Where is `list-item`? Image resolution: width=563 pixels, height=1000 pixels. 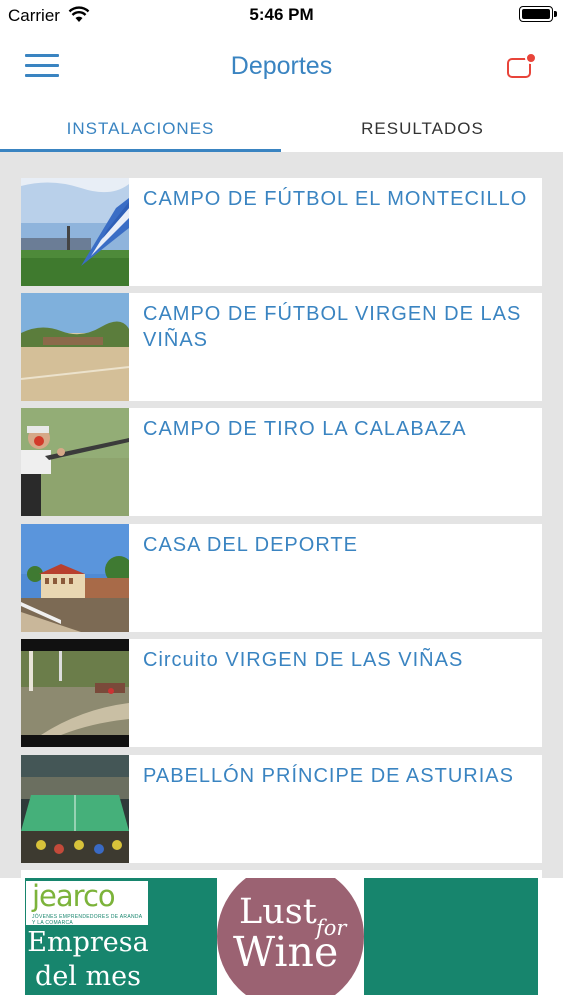
list-item is located at coordinates (281, 874).